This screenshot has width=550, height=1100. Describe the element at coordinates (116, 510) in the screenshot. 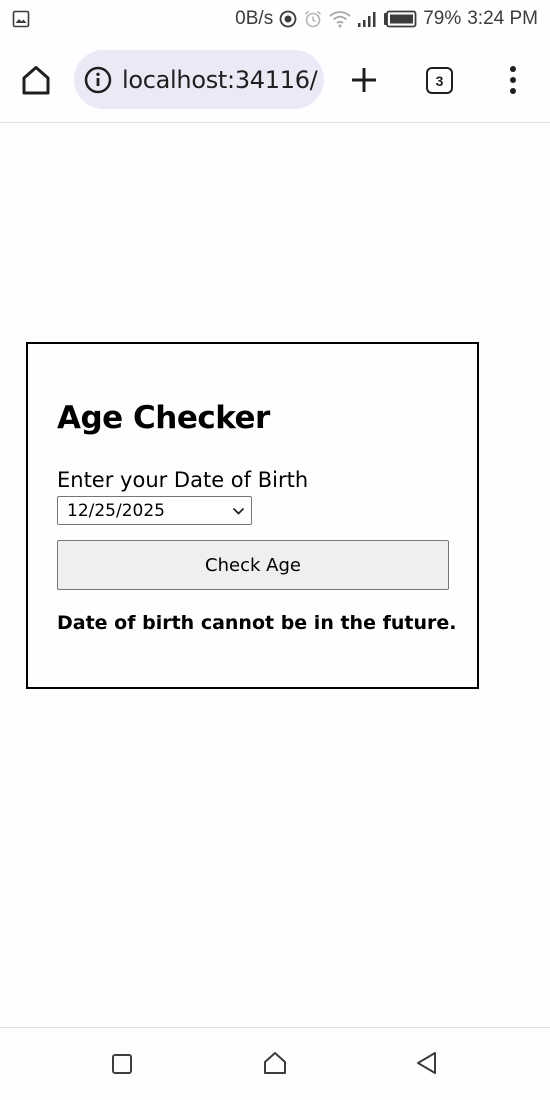

I see `dob-value: 12/25/2025` at that location.